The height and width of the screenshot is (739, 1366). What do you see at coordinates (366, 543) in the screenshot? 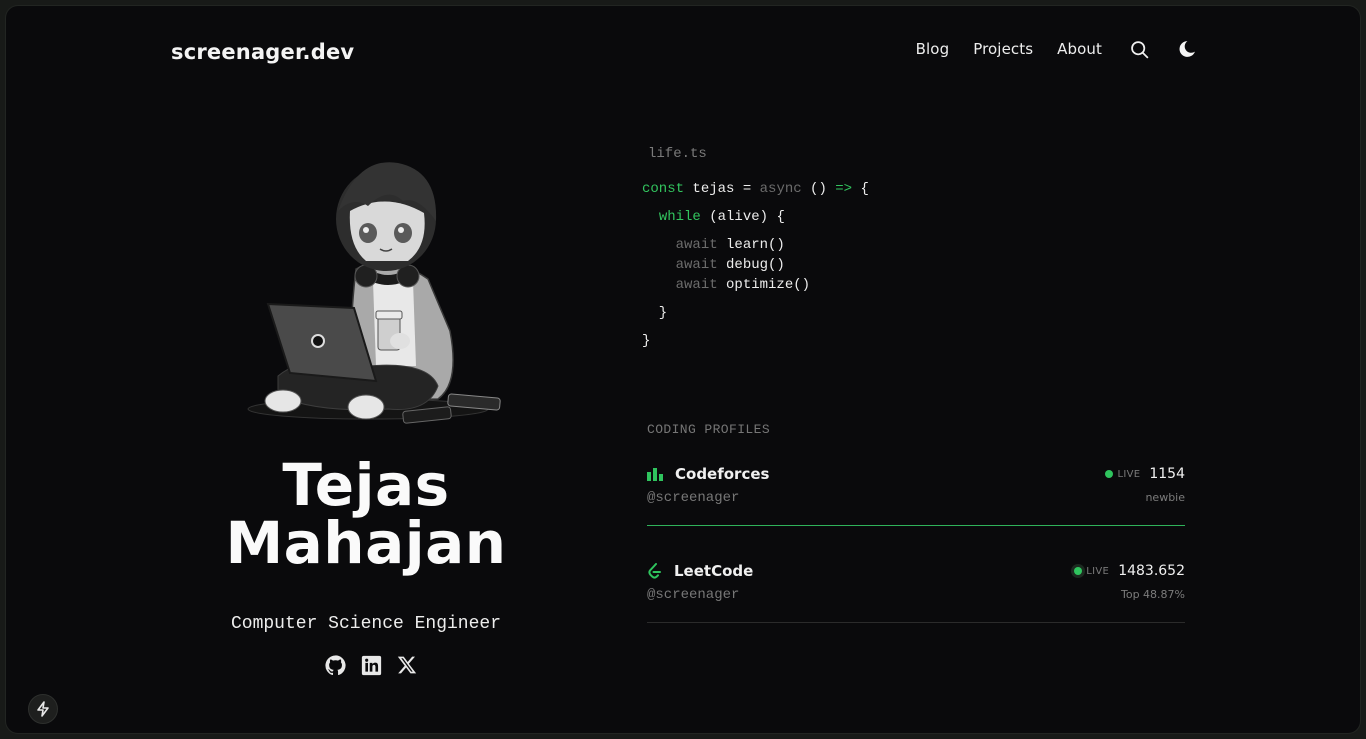
I see `last-name: Mahajan` at bounding box center [366, 543].